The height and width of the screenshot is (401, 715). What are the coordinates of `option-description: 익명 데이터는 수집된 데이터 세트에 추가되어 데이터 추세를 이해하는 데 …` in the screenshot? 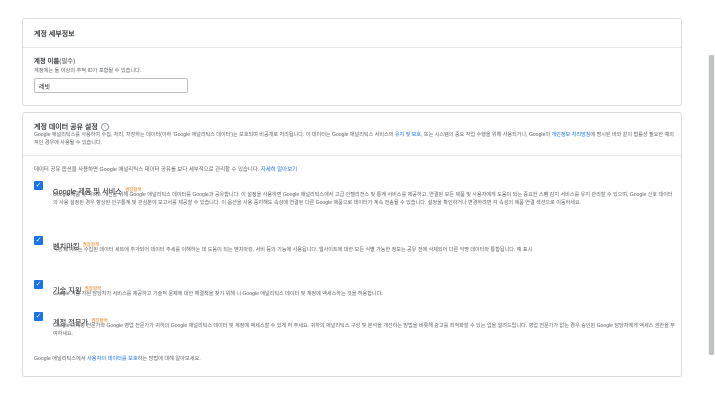 It's located at (293, 250).